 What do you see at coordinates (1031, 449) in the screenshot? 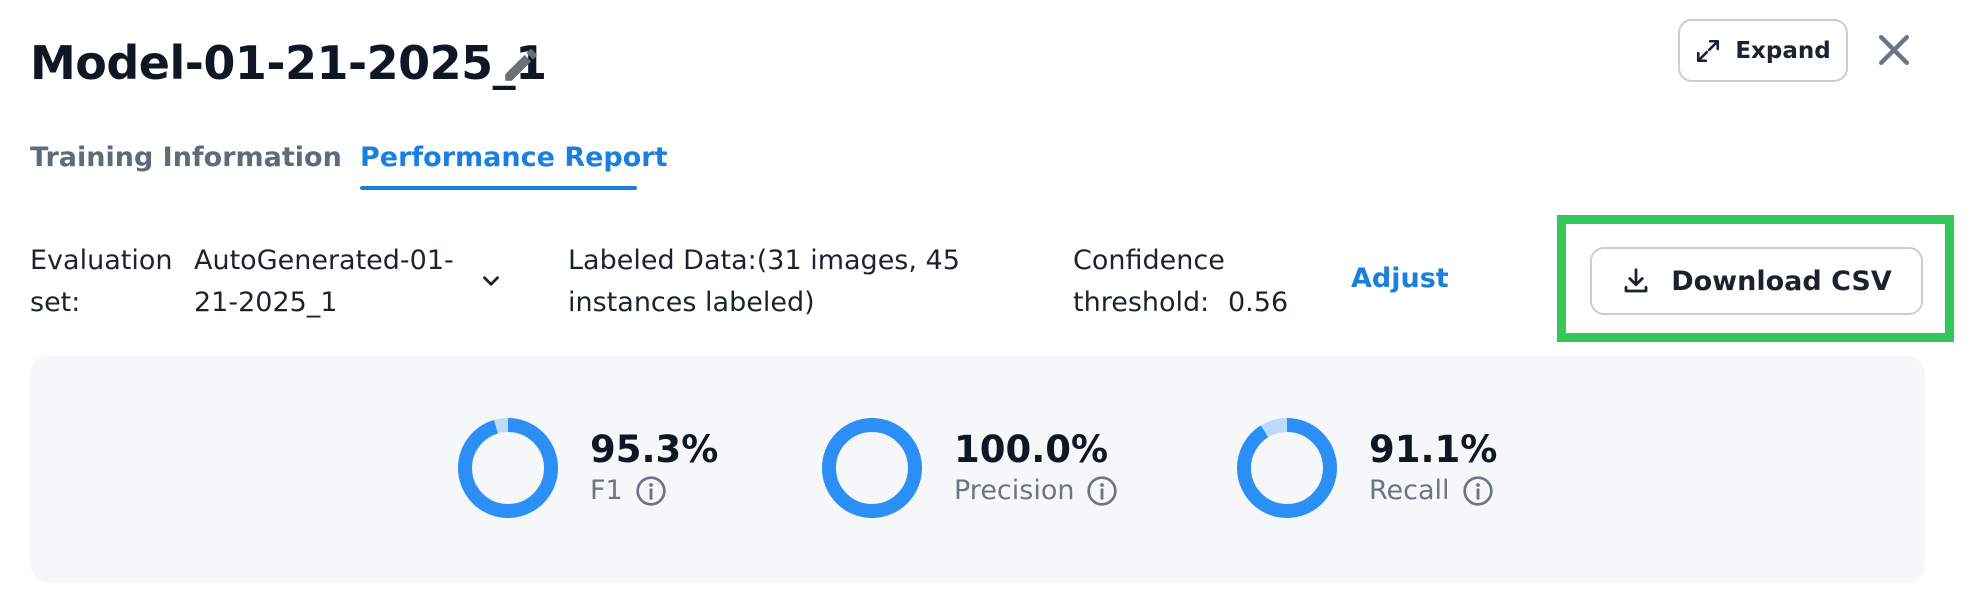
I see `precision-value: 100.0%` at bounding box center [1031, 449].